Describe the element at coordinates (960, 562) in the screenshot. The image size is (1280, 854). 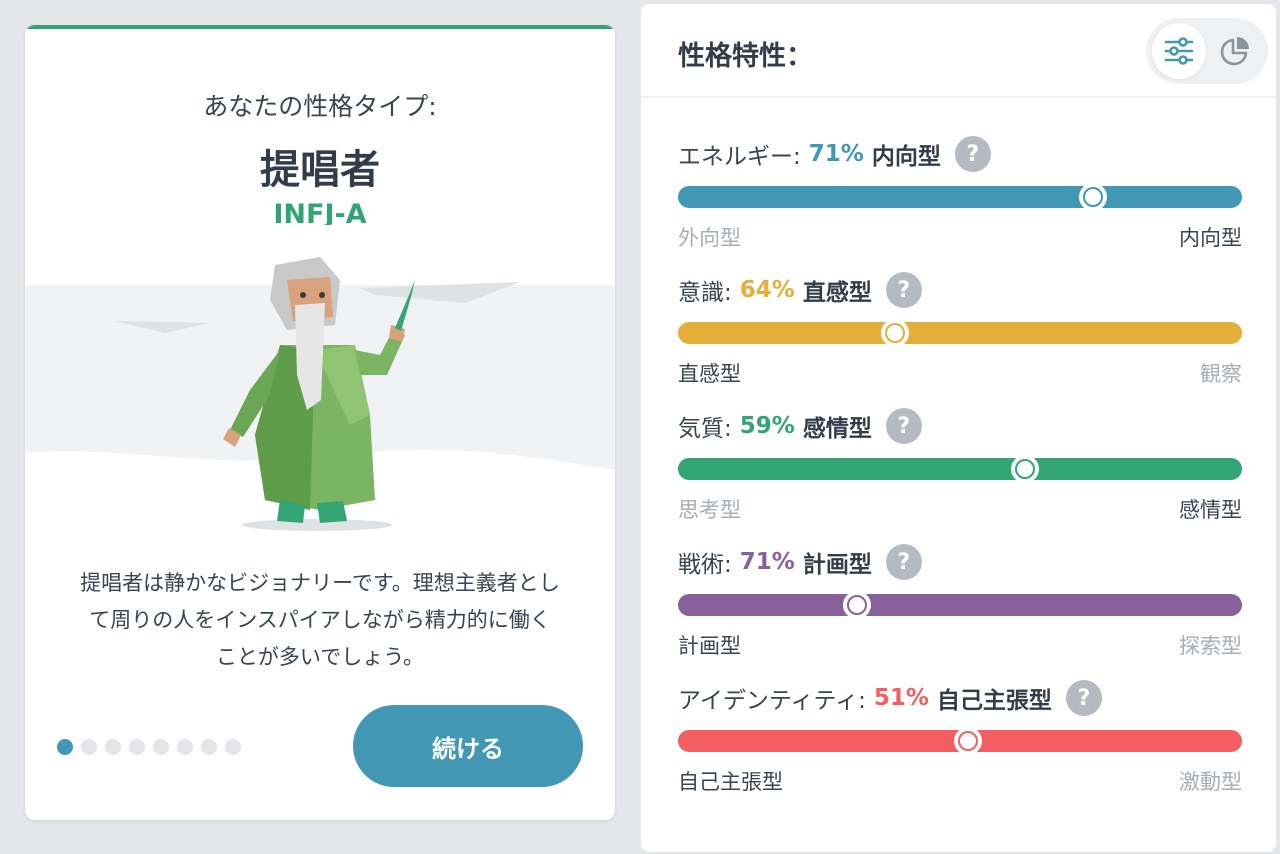
I see `trait-heading: 戦術: 71% 計画型?` at that location.